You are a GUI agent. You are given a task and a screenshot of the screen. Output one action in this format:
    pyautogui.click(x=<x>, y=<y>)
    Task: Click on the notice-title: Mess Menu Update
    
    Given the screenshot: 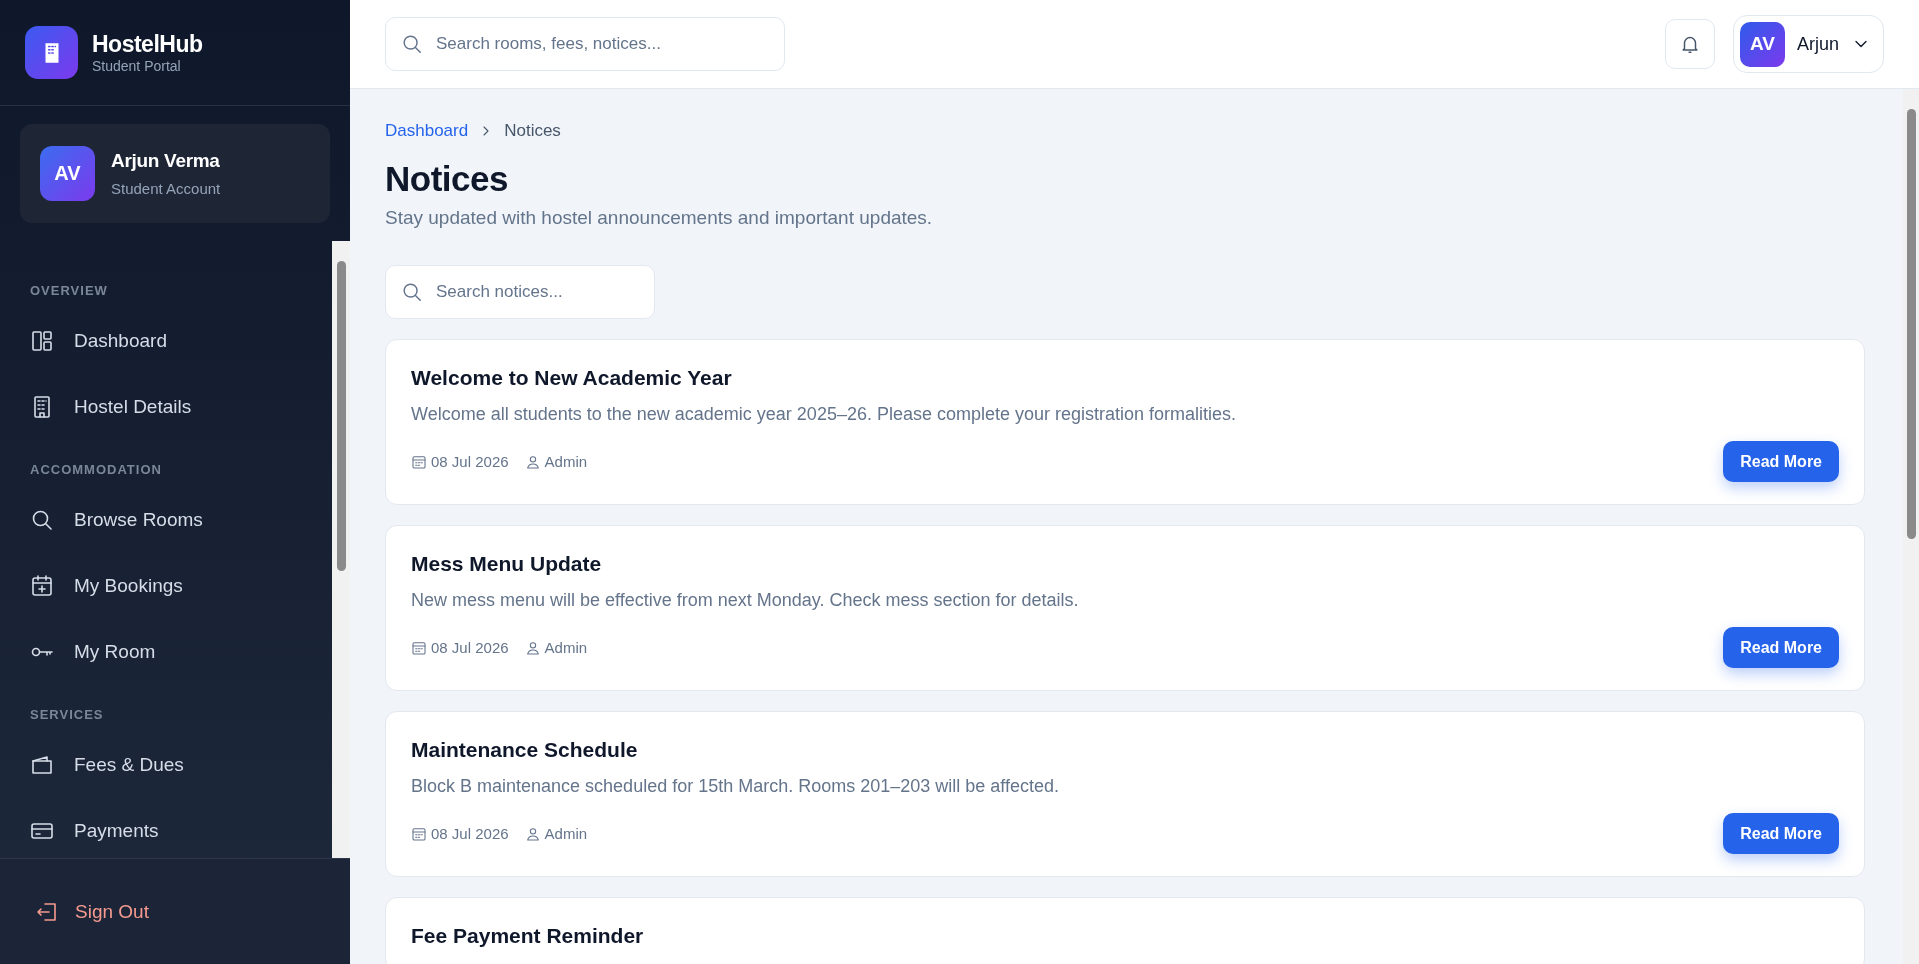 What is the action you would take?
    pyautogui.click(x=507, y=564)
    